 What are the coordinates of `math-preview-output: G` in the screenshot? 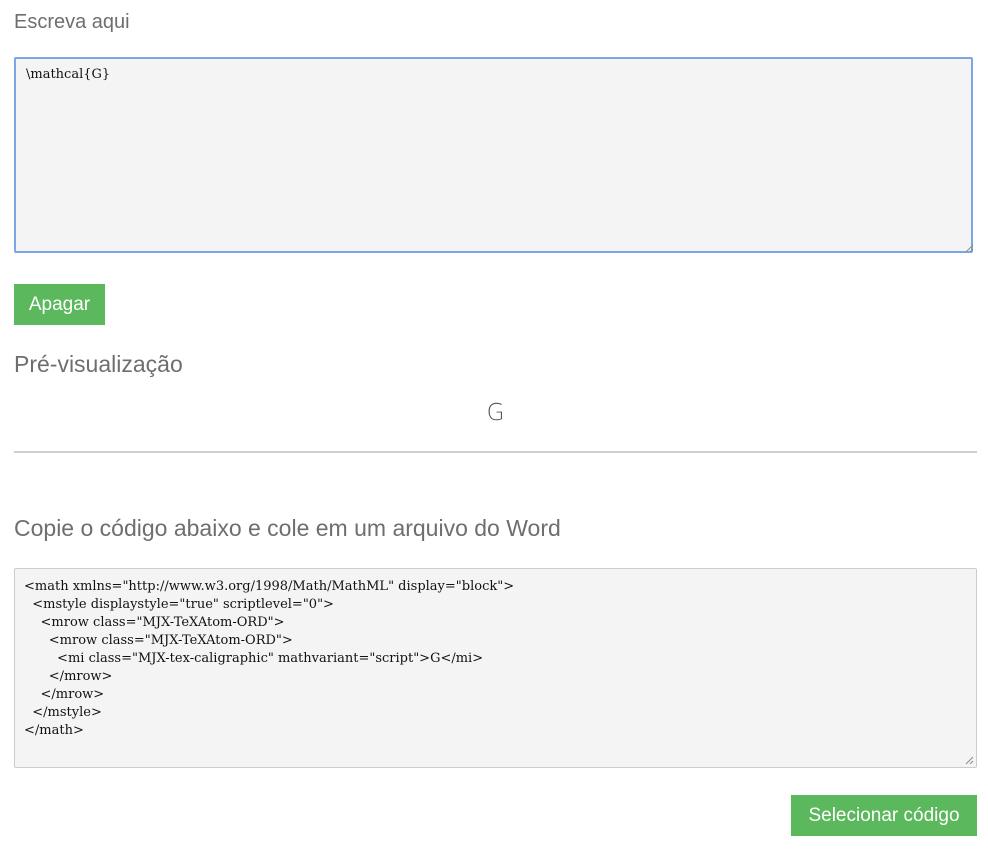 It's located at (495, 413).